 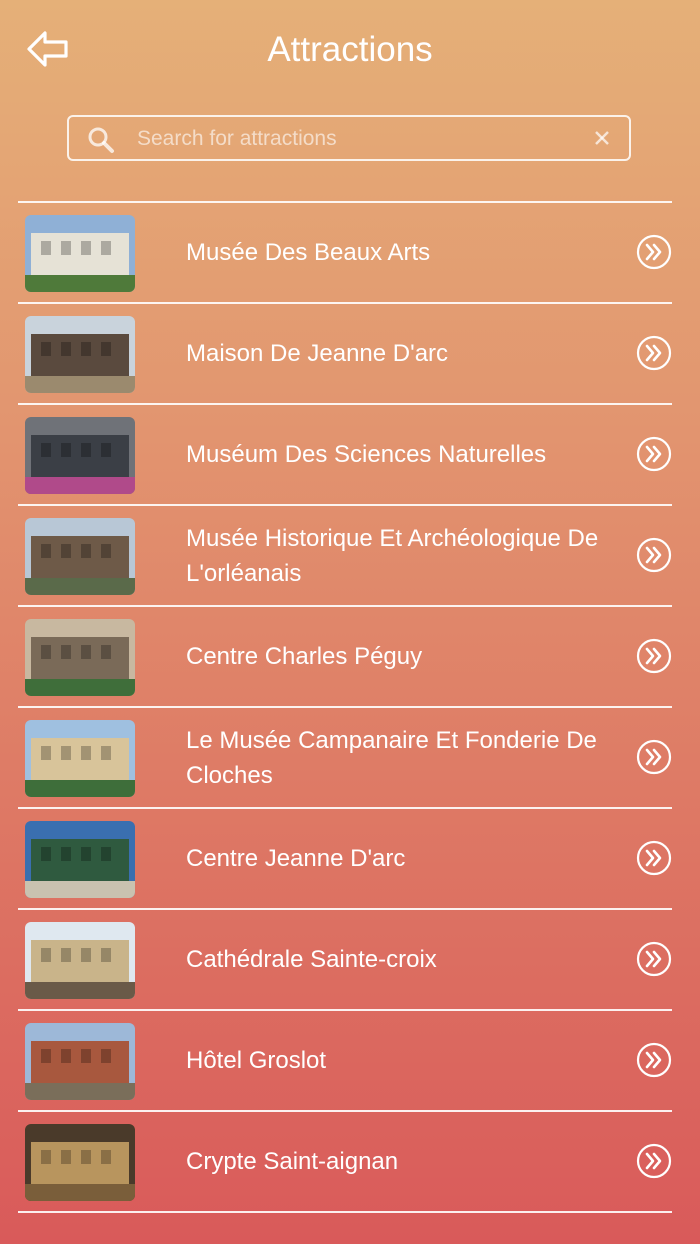 I want to click on search-input, so click(x=357, y=139).